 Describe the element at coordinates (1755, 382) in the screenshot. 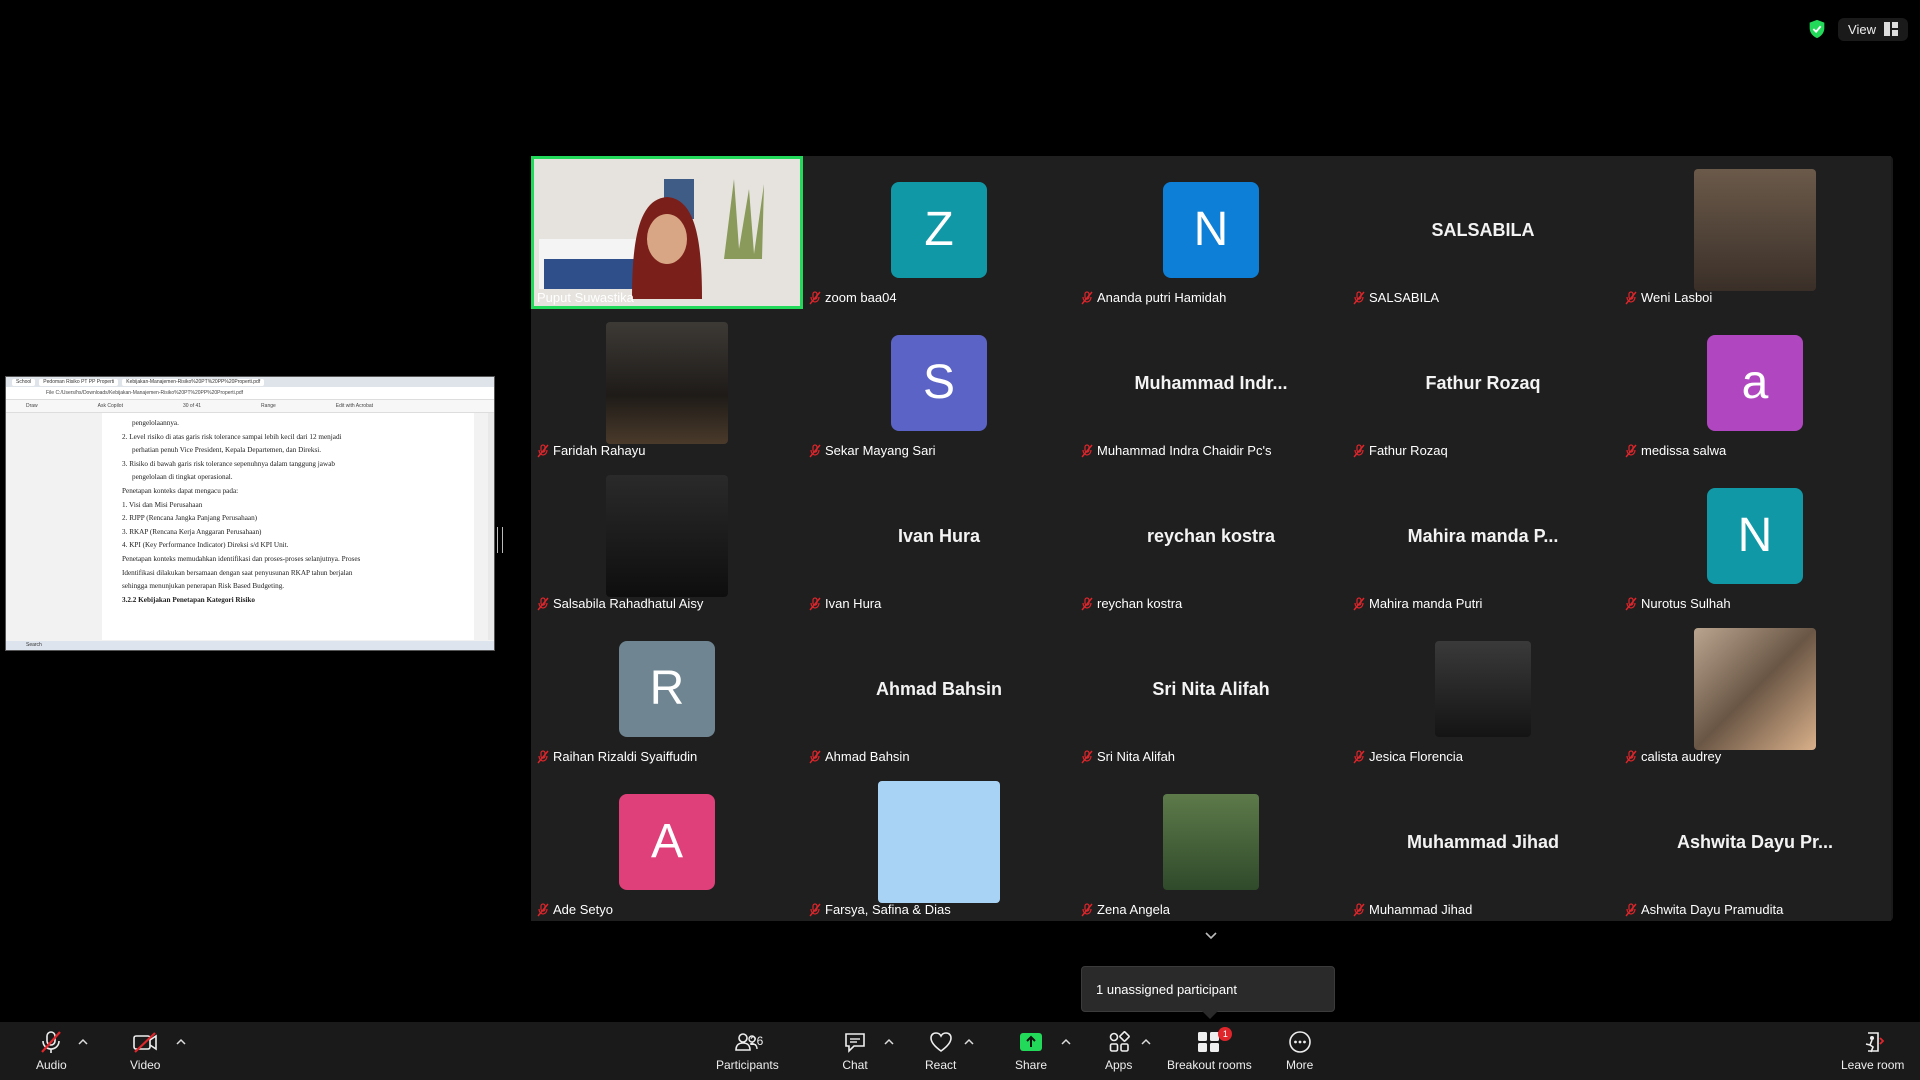

I see `avatar: a` at that location.